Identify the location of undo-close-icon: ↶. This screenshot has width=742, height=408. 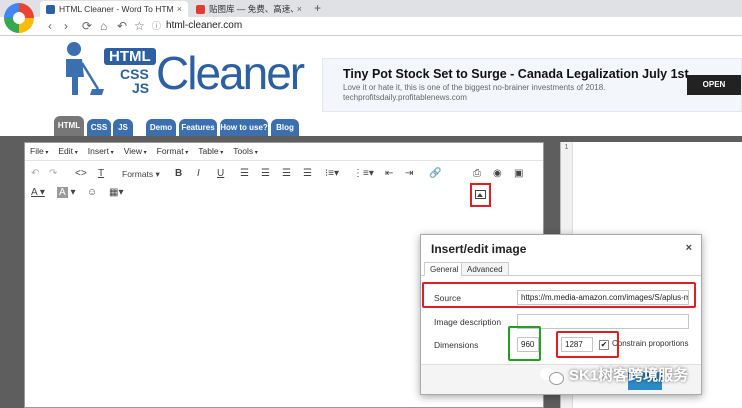
(122, 26).